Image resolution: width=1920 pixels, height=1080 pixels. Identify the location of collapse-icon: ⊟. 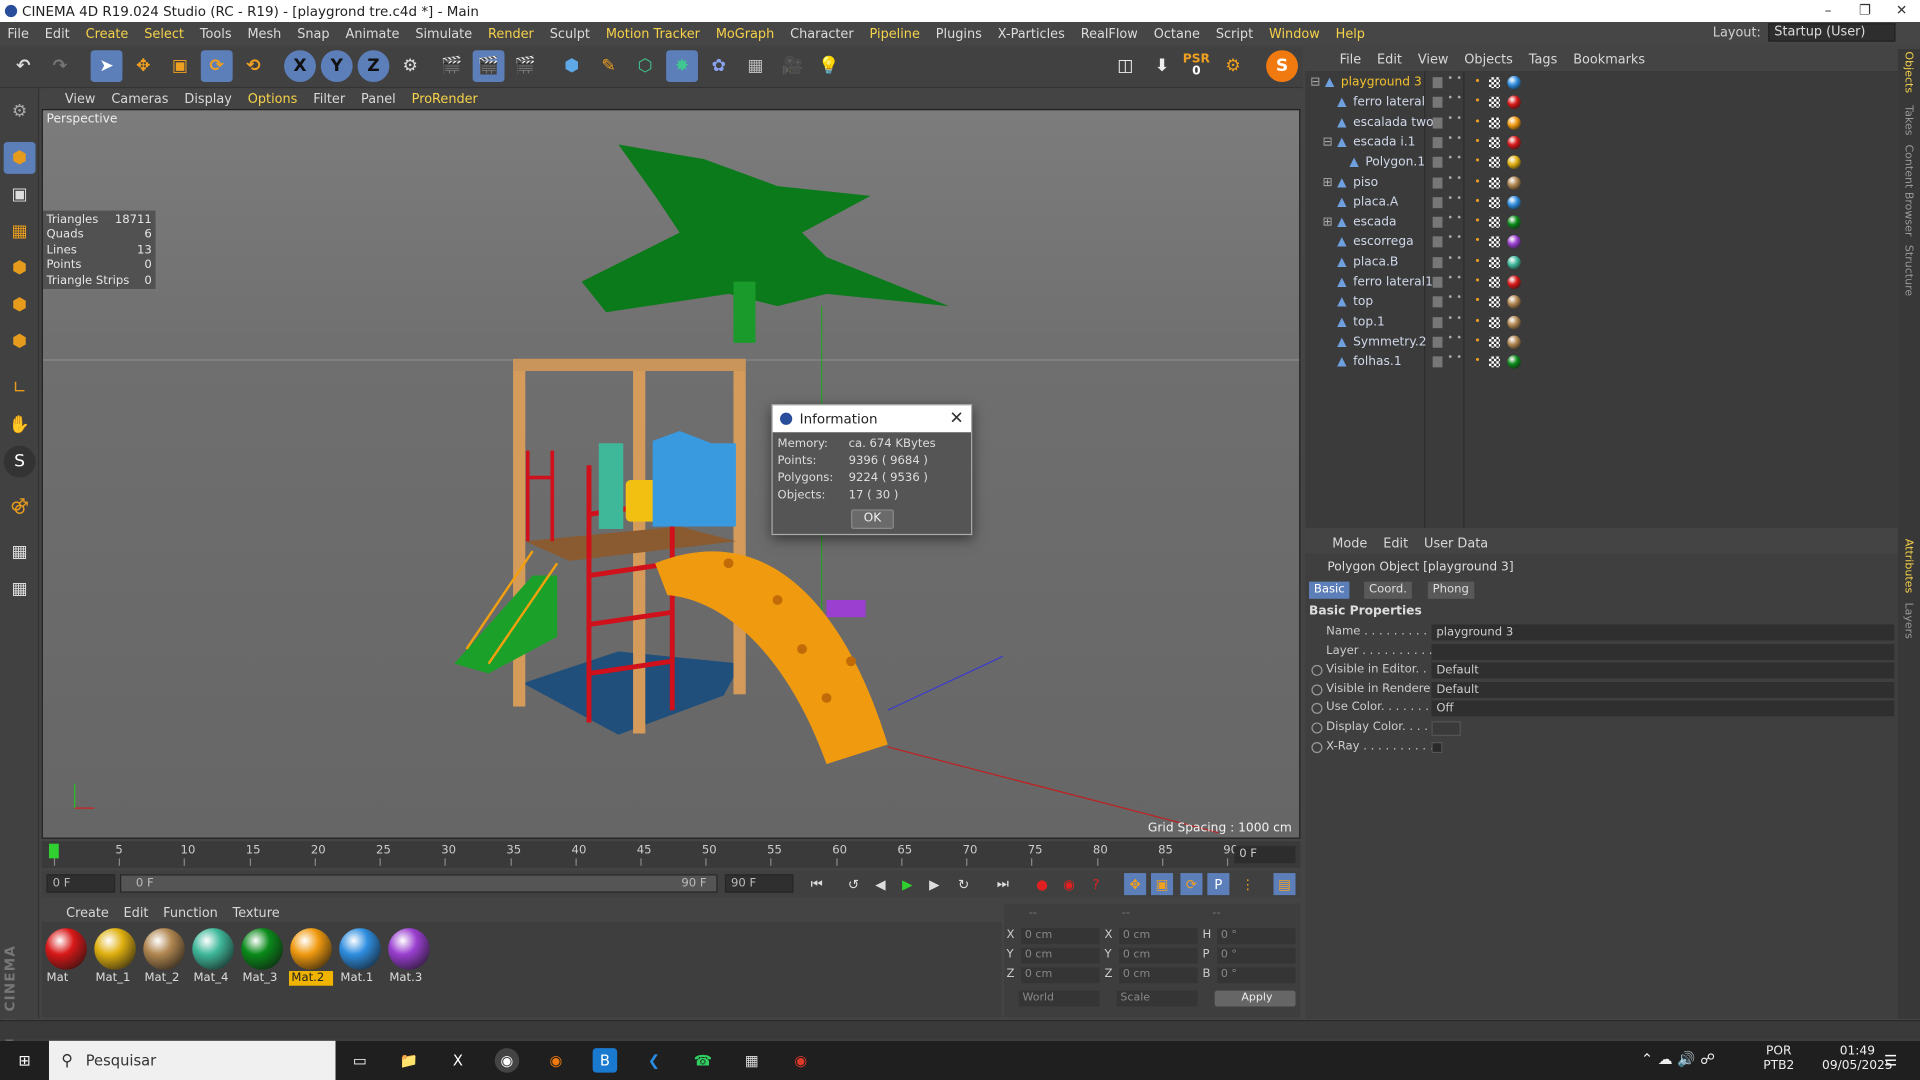
(1315, 83).